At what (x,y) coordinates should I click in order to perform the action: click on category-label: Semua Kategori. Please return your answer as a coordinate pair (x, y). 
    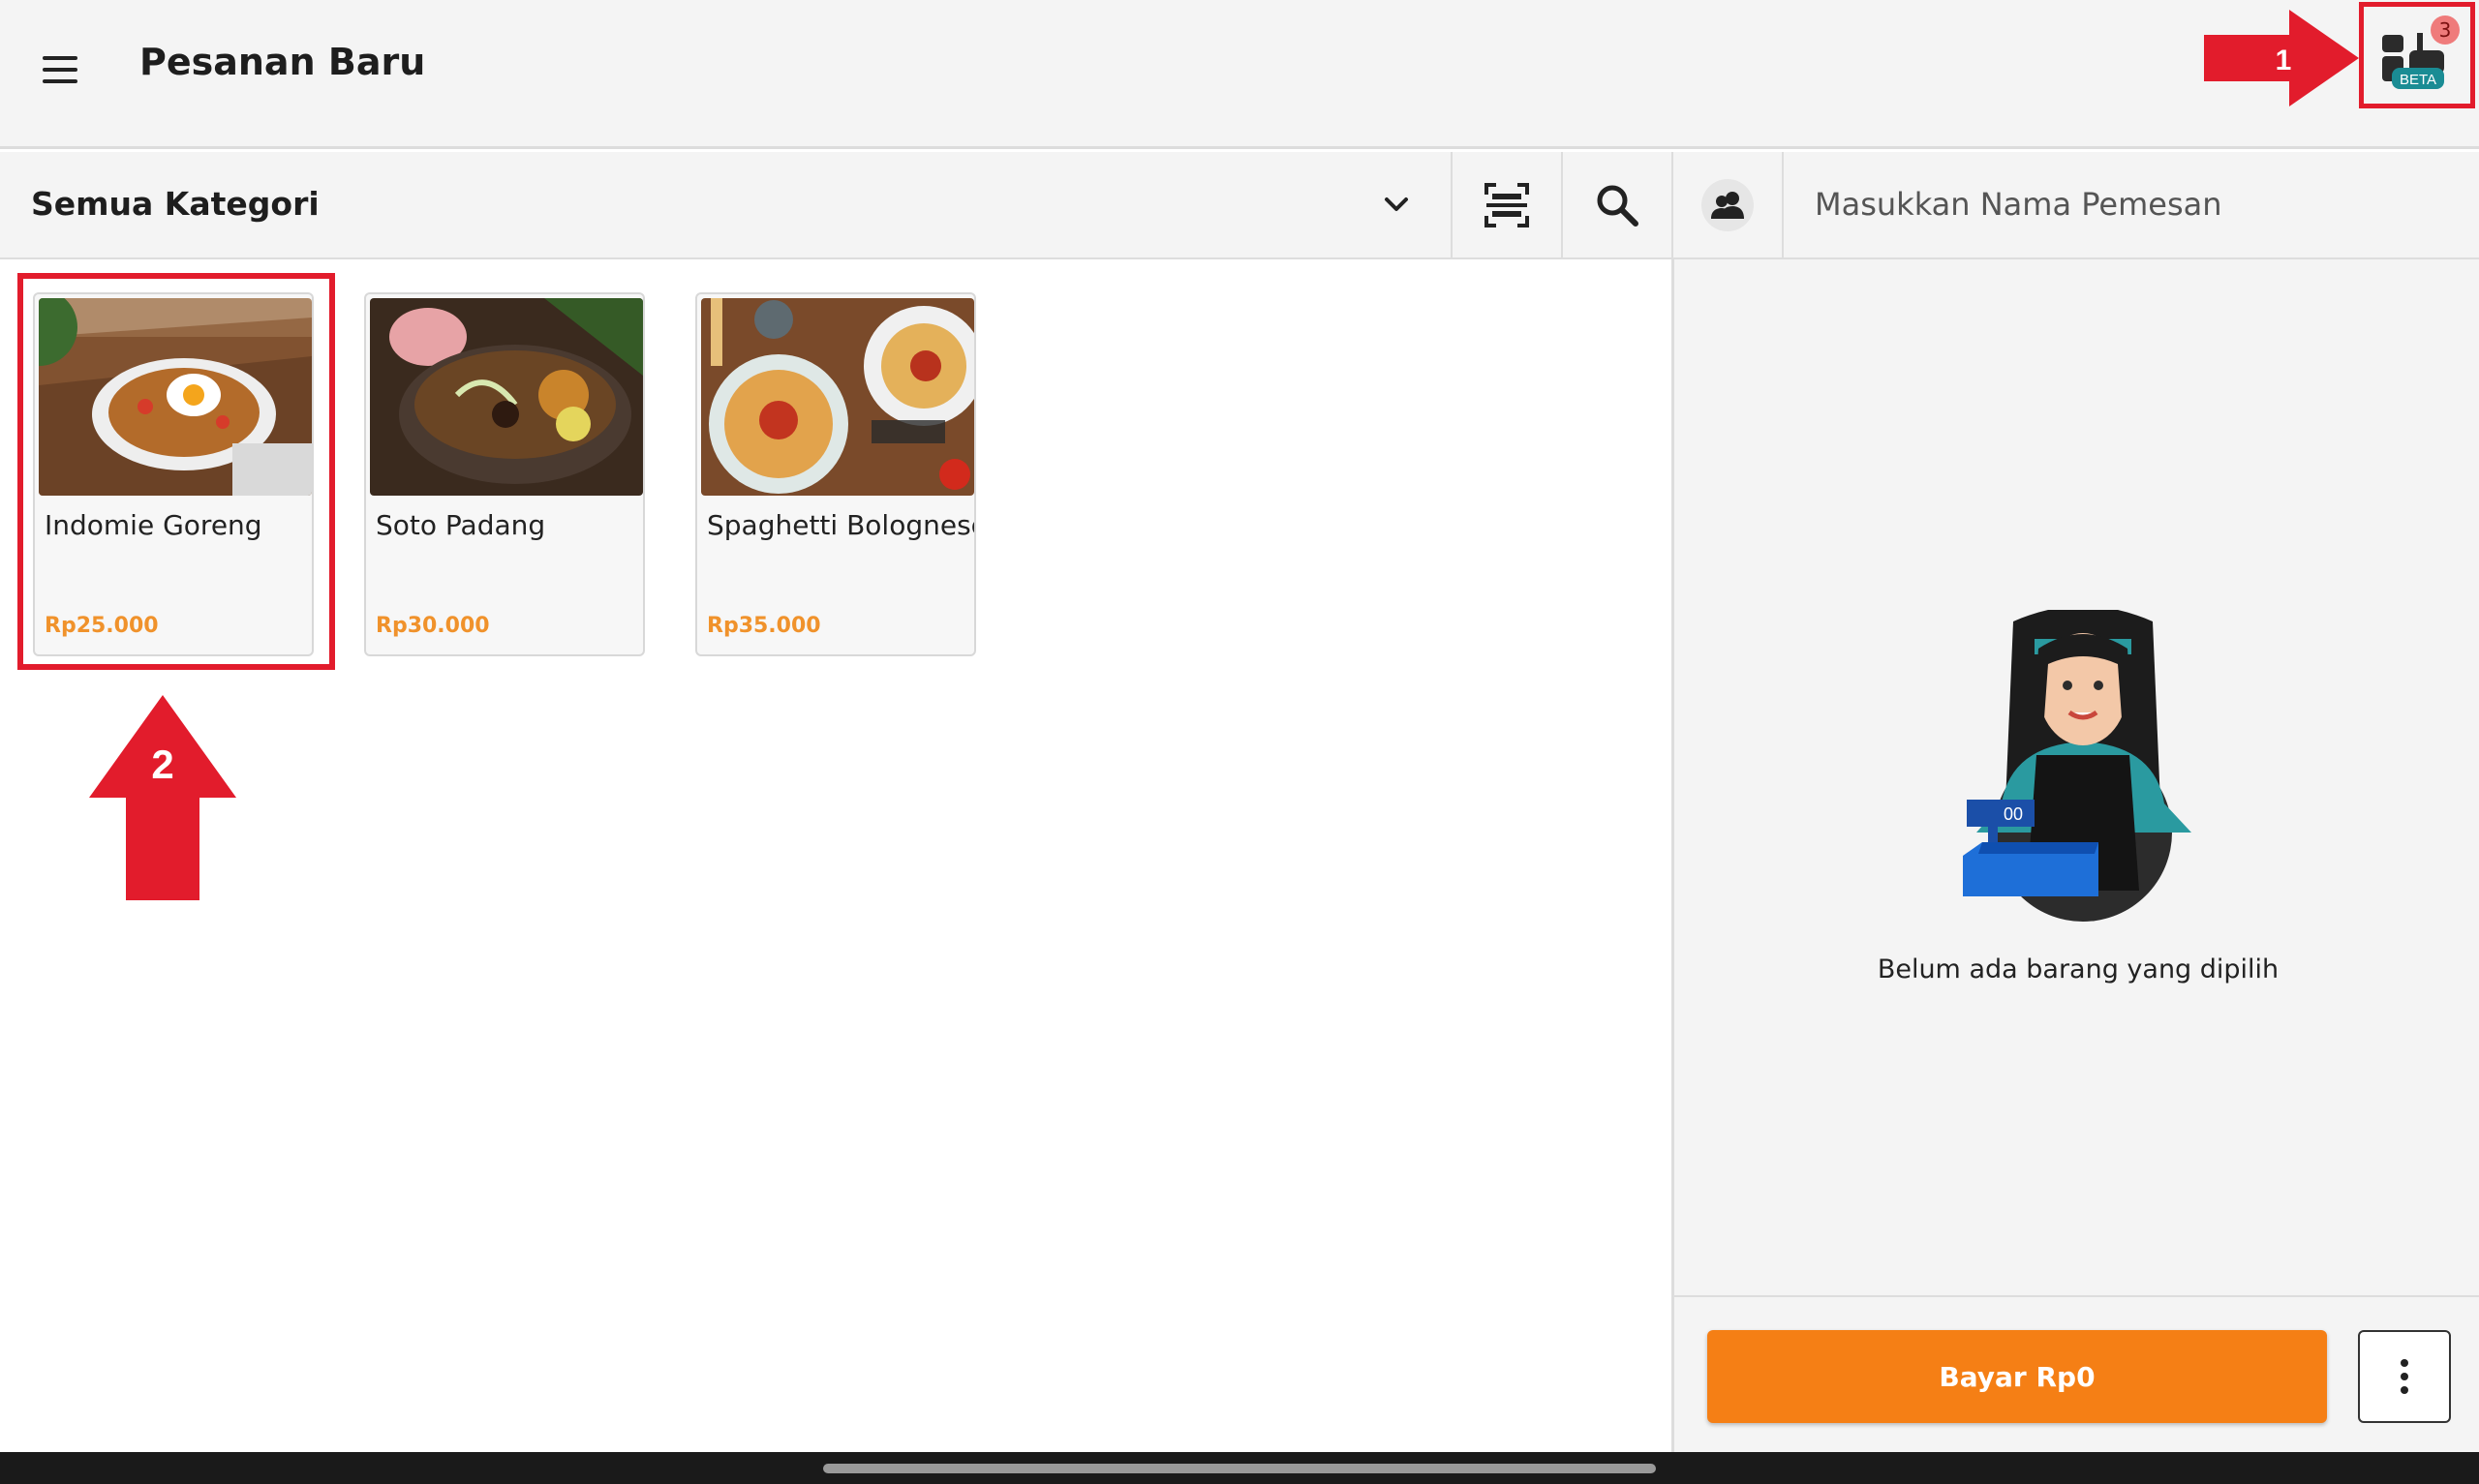
    Looking at the image, I should click on (175, 204).